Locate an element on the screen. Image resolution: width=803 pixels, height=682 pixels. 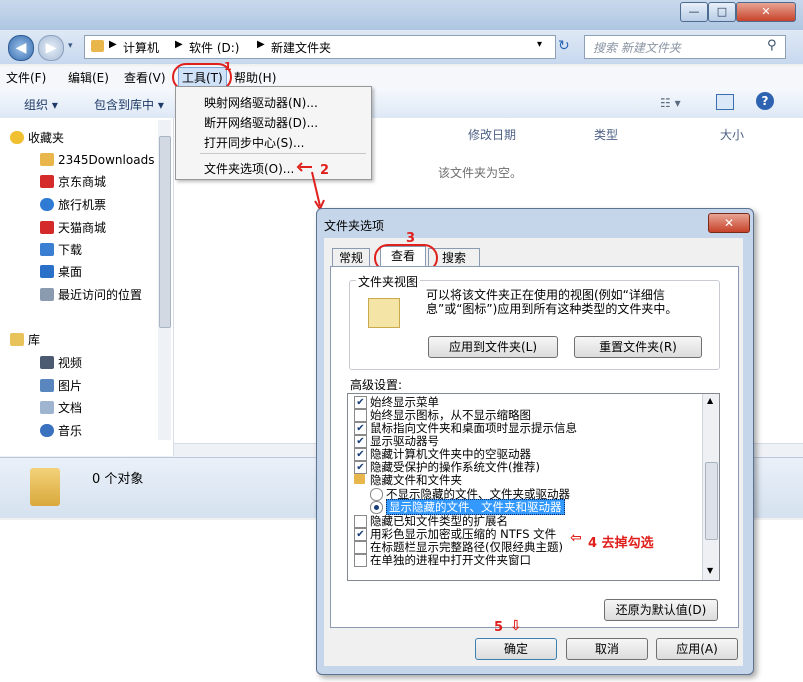
breadcrumb-folder: 新建文件夹 is located at coordinates (301, 47).